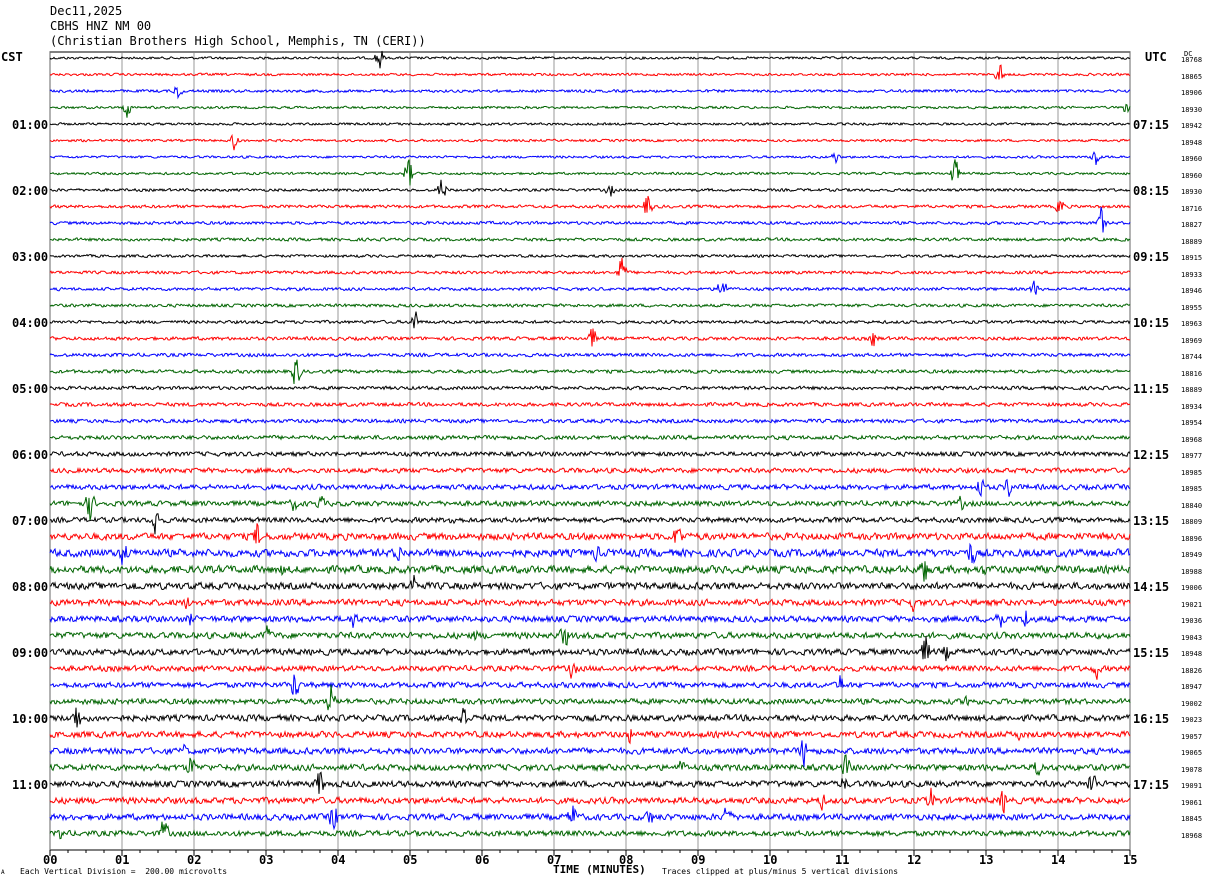  I want to click on dc-offset-label: 19061, so click(1192, 802).